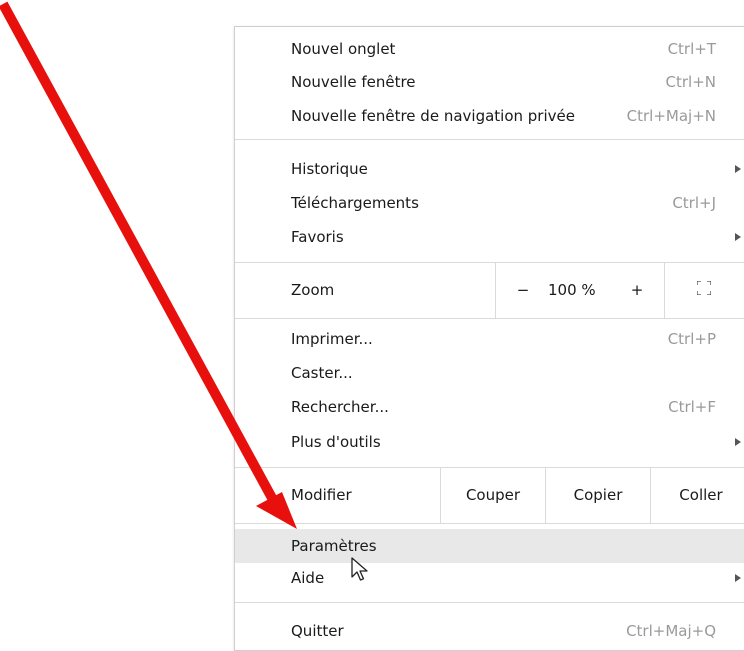 This screenshot has width=744, height=651. I want to click on menu-item-label: Nouvelle fenêtre de navigation privée, so click(433, 116).